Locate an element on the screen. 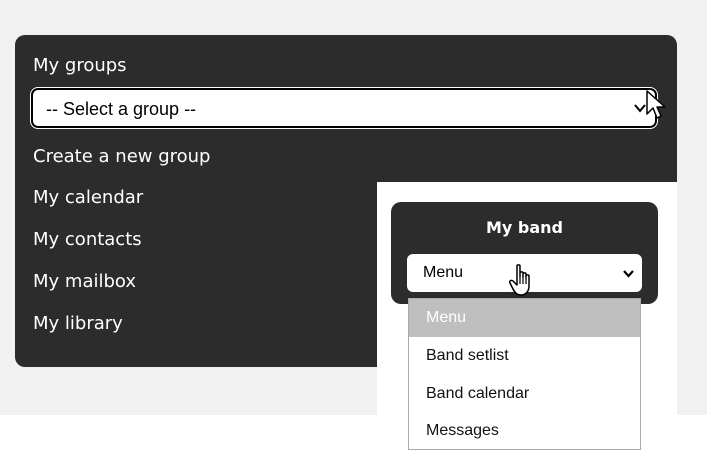 This screenshot has height=471, width=707. hand-pointer-icon is located at coordinates (523, 283).